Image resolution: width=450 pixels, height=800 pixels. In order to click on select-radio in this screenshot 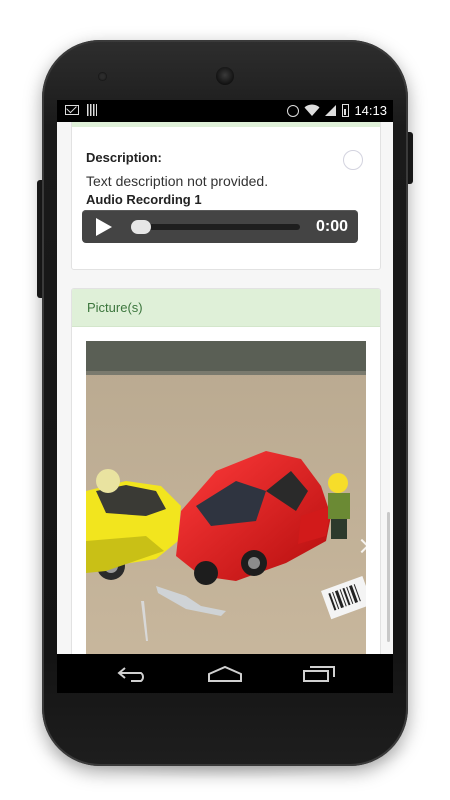, I will do `click(353, 160)`.